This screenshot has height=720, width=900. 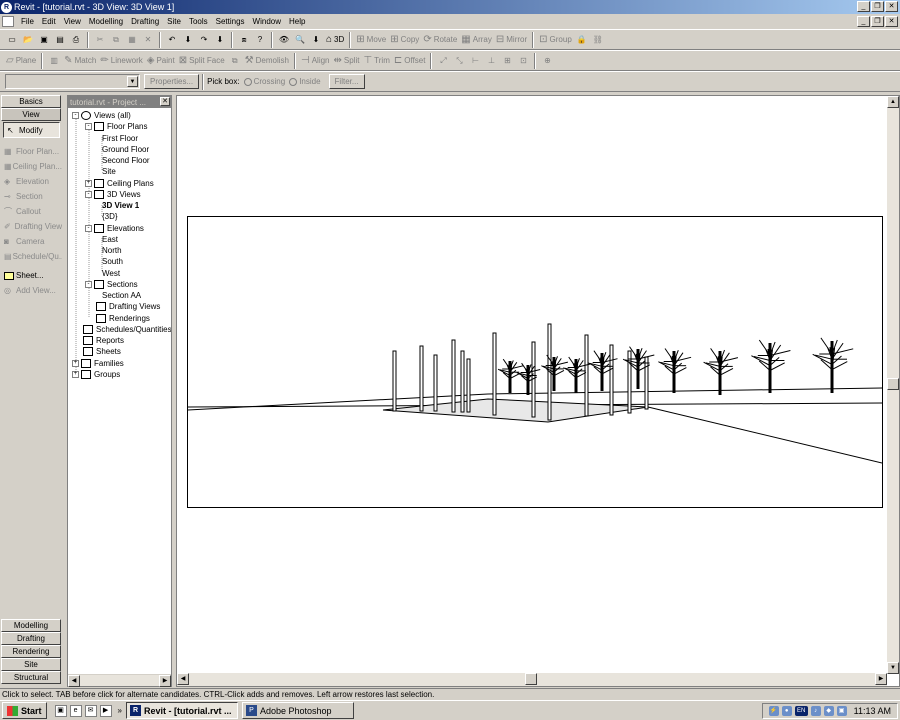 What do you see at coordinates (49, 21) in the screenshot?
I see `menu-edit: Edit` at bounding box center [49, 21].